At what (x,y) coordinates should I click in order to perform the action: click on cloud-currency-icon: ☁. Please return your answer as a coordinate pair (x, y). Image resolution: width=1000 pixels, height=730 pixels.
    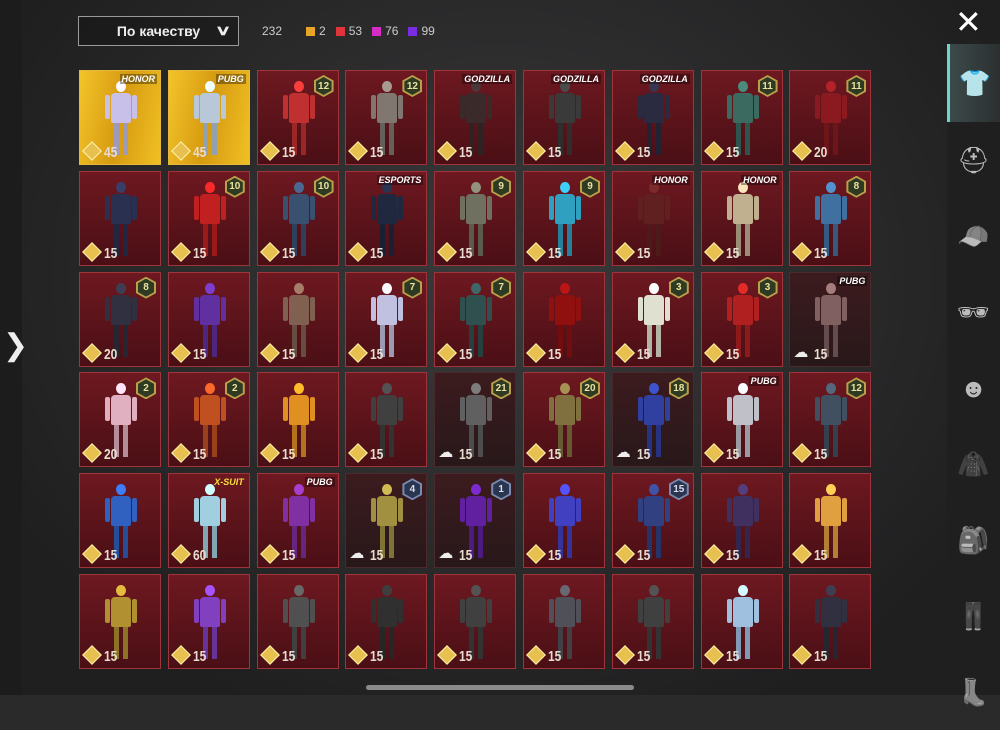
    Looking at the image, I should click on (801, 352).